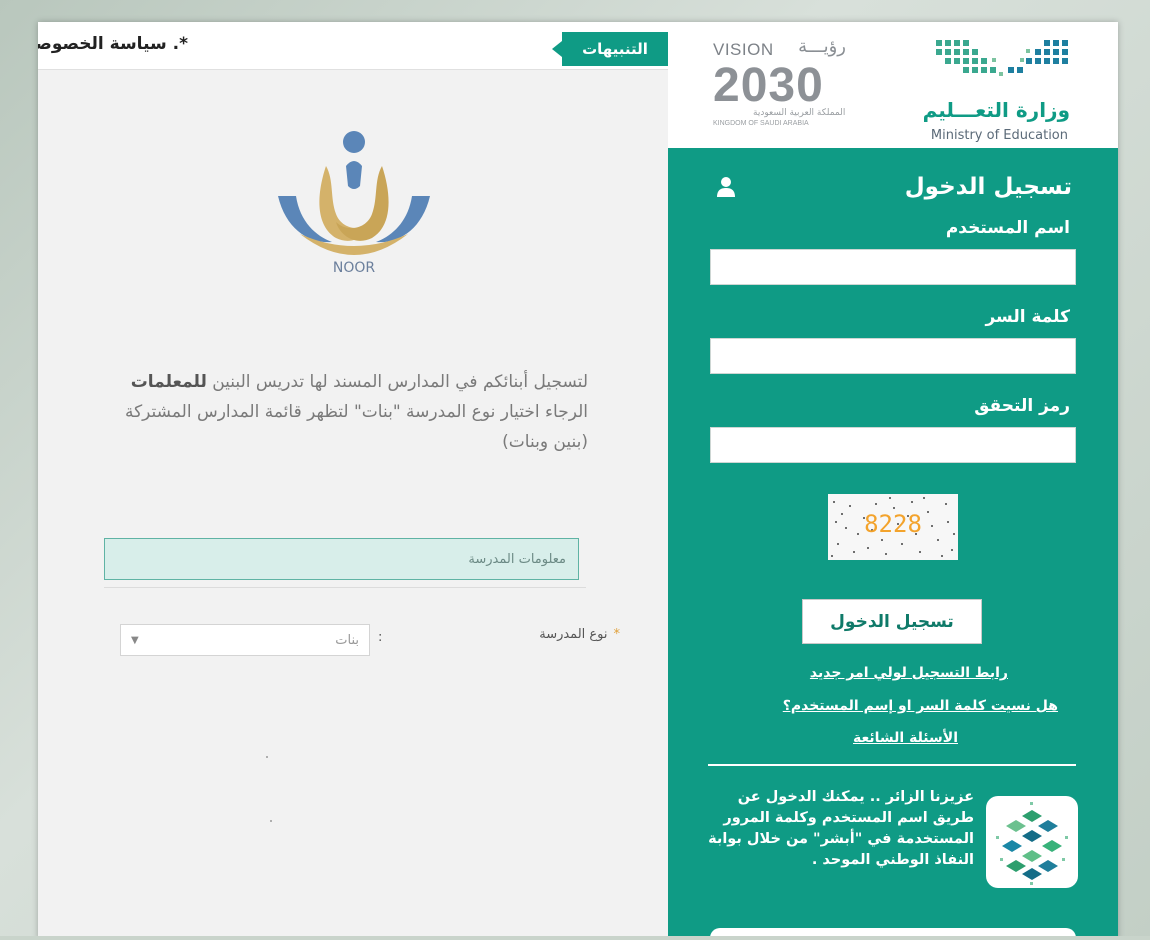 The image size is (1150, 940). I want to click on school-info-title: معلومات المدرسة, so click(517, 559).